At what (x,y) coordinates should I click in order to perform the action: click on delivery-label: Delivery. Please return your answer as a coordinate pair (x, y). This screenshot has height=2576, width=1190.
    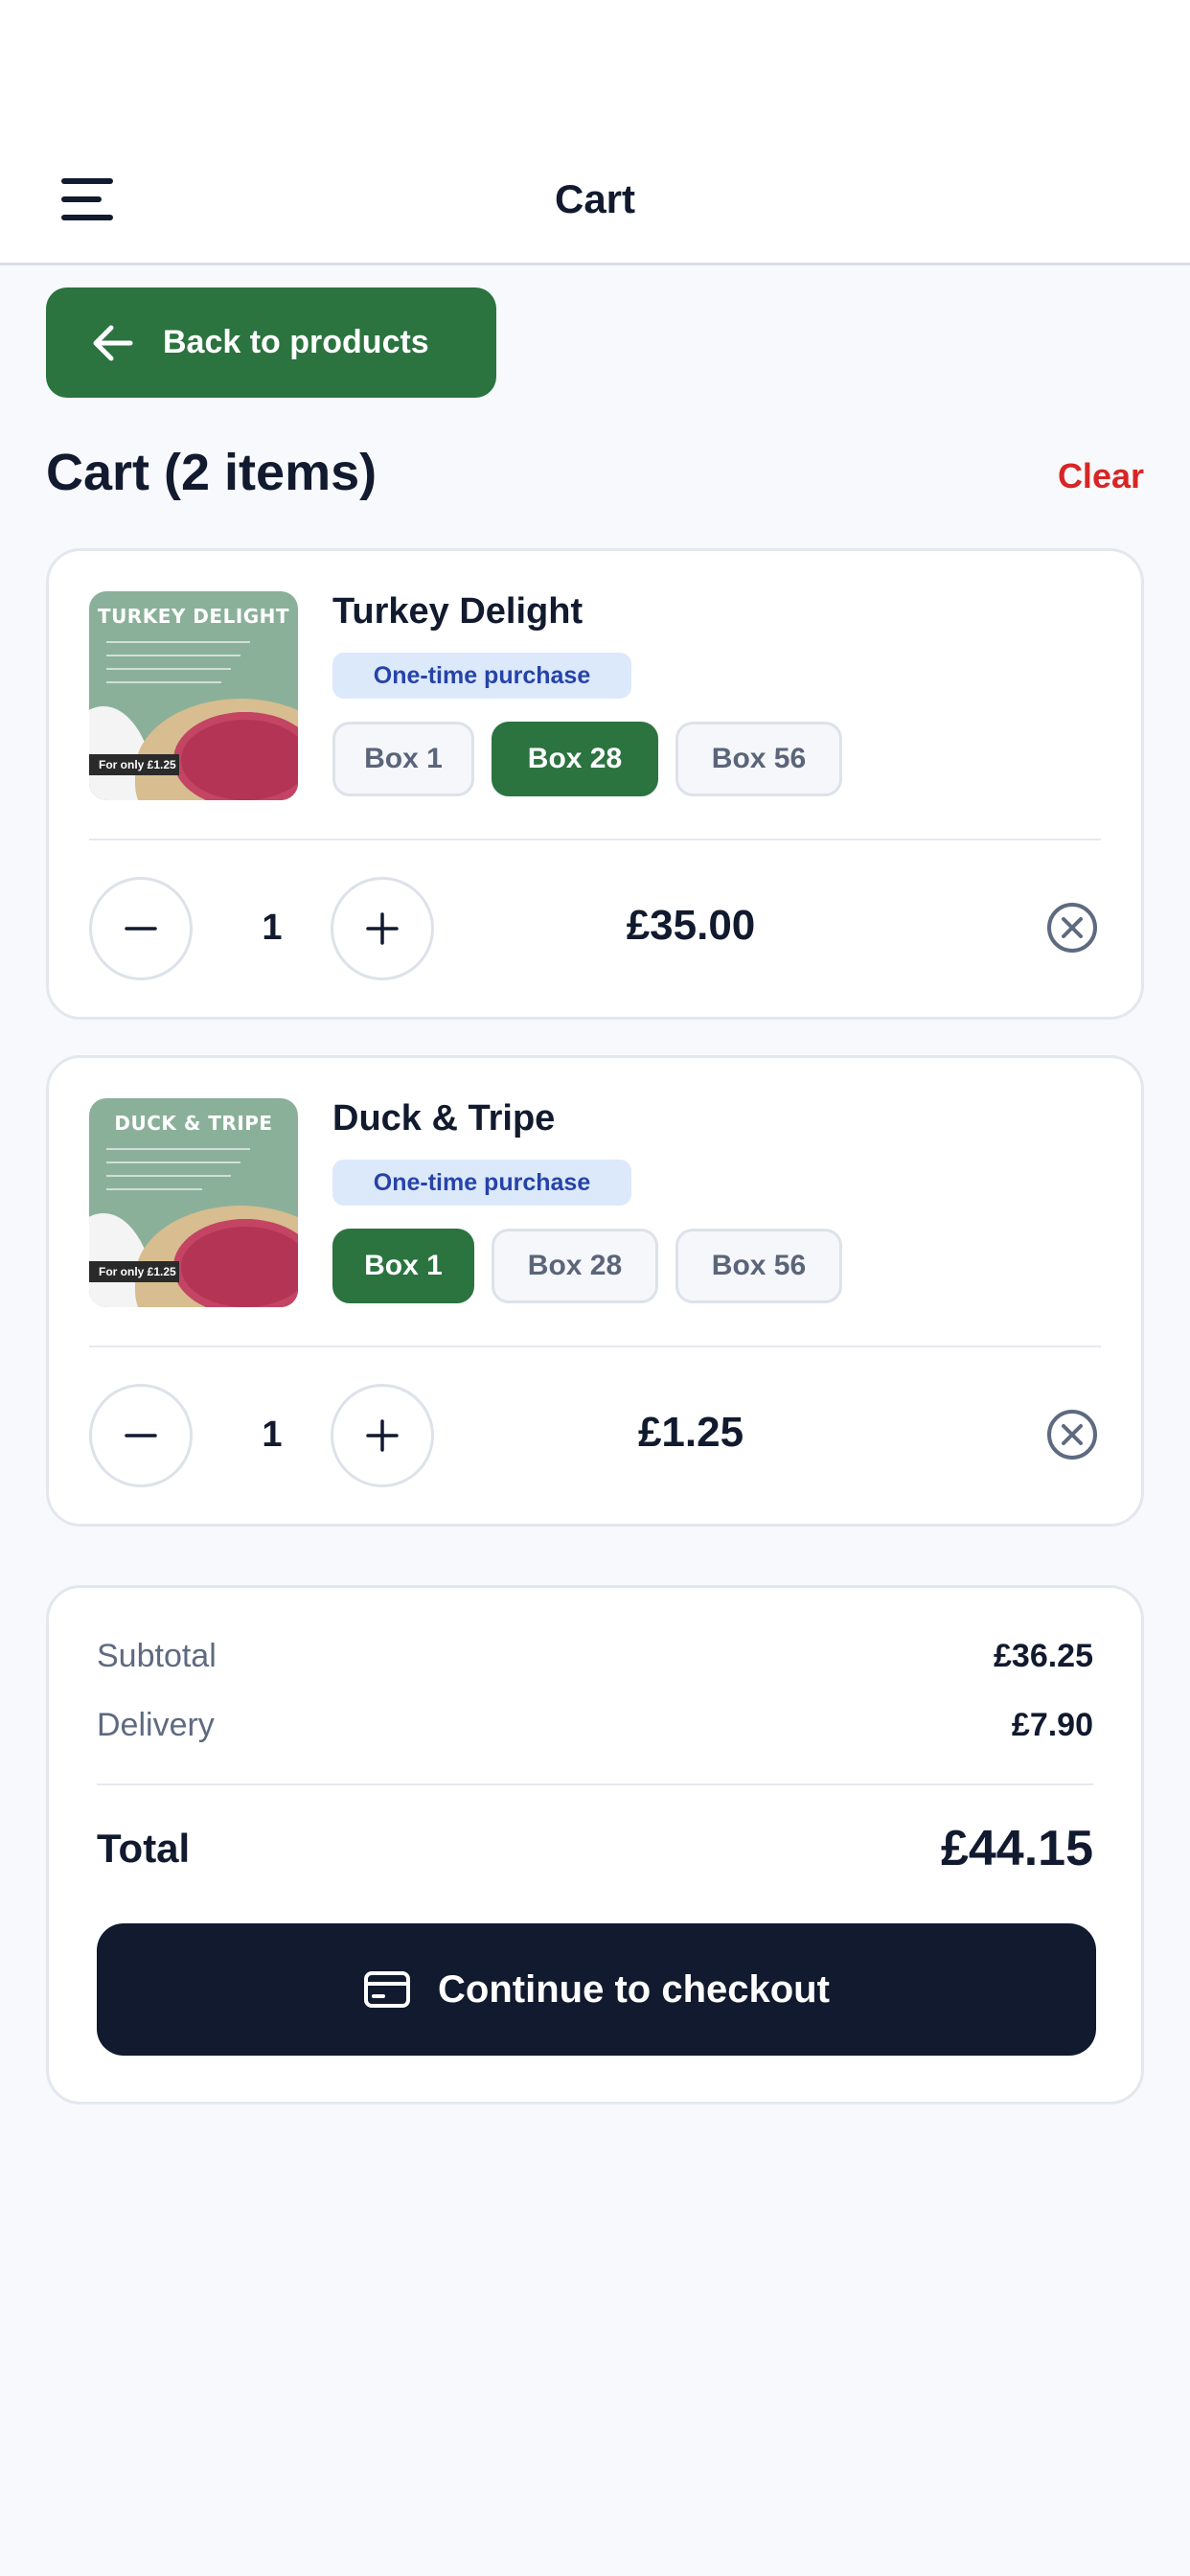
    Looking at the image, I should click on (156, 1725).